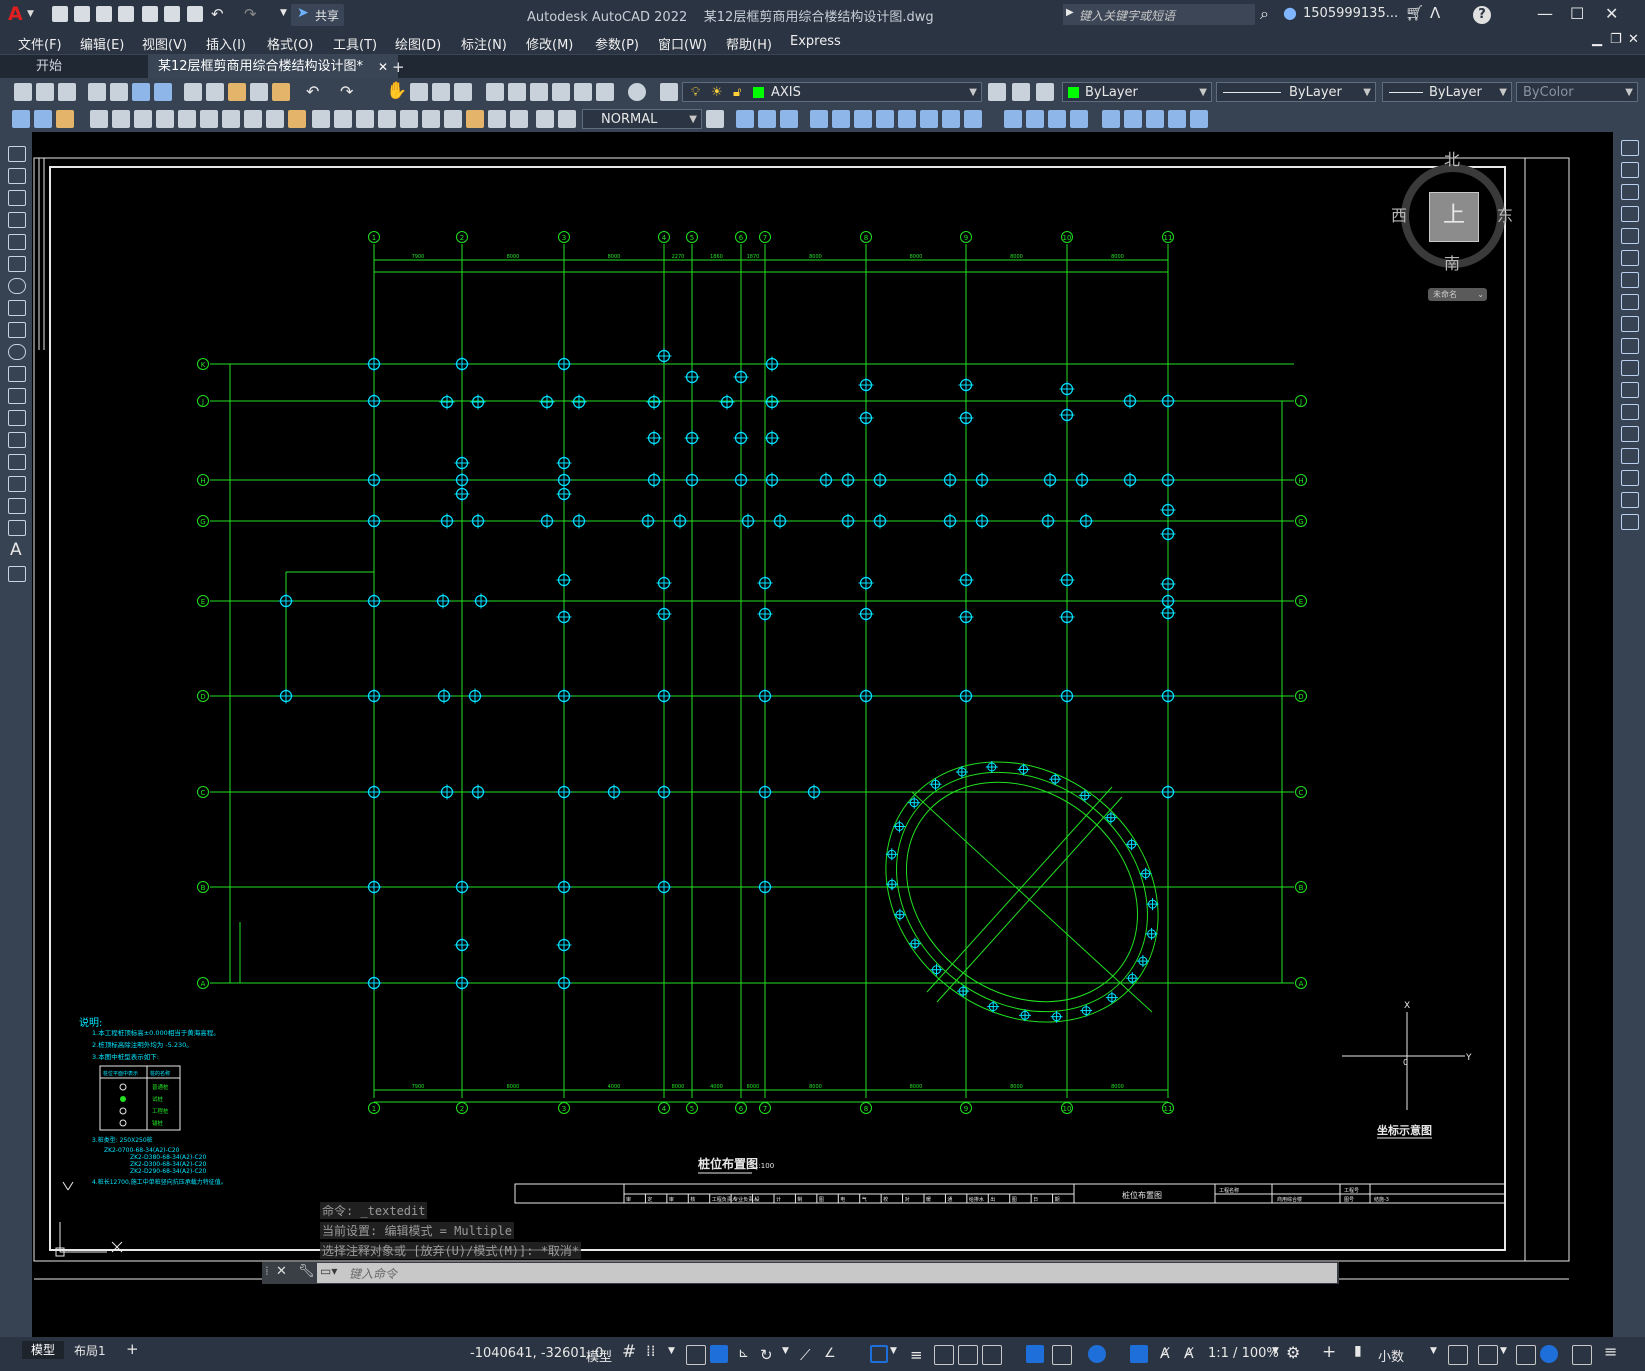 This screenshot has width=1645, height=1371. What do you see at coordinates (1165, 1354) in the screenshot?
I see `auto-scale-icon: Ⱥ` at bounding box center [1165, 1354].